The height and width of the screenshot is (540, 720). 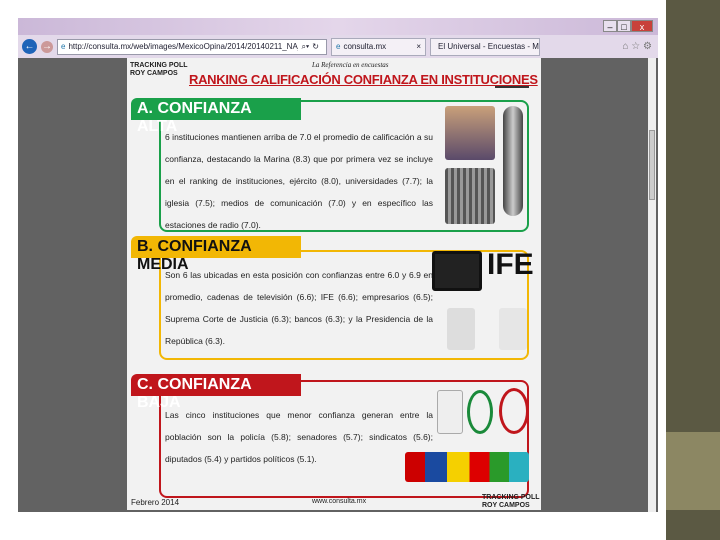 What do you see at coordinates (350, 65) in the screenshot?
I see `tagline: La Referencia en encuestas` at bounding box center [350, 65].